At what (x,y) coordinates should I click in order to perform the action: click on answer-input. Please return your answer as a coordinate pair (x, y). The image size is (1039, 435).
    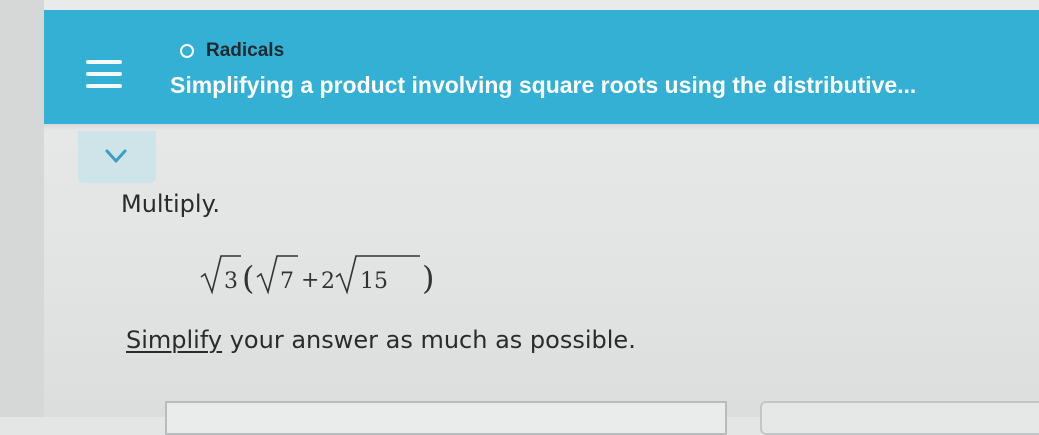
    Looking at the image, I should click on (446, 418).